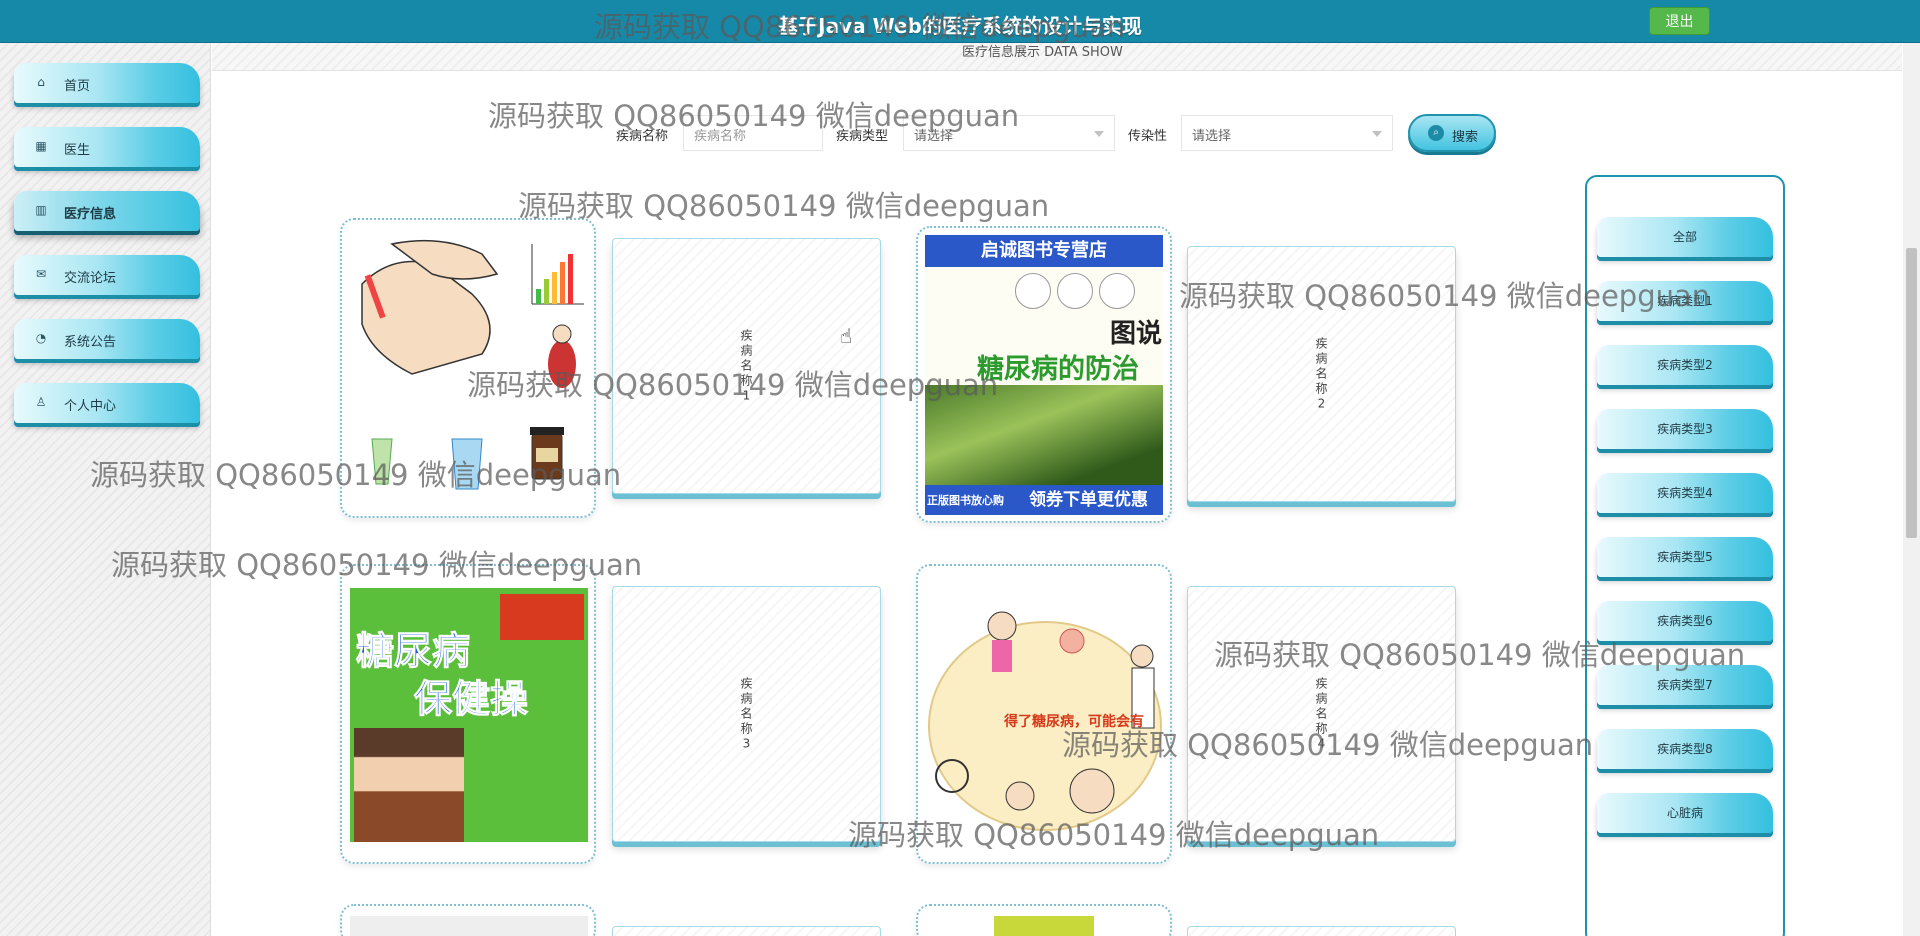 This screenshot has height=936, width=1920. Describe the element at coordinates (41, 338) in the screenshot. I see `palette-icon: ◔` at that location.